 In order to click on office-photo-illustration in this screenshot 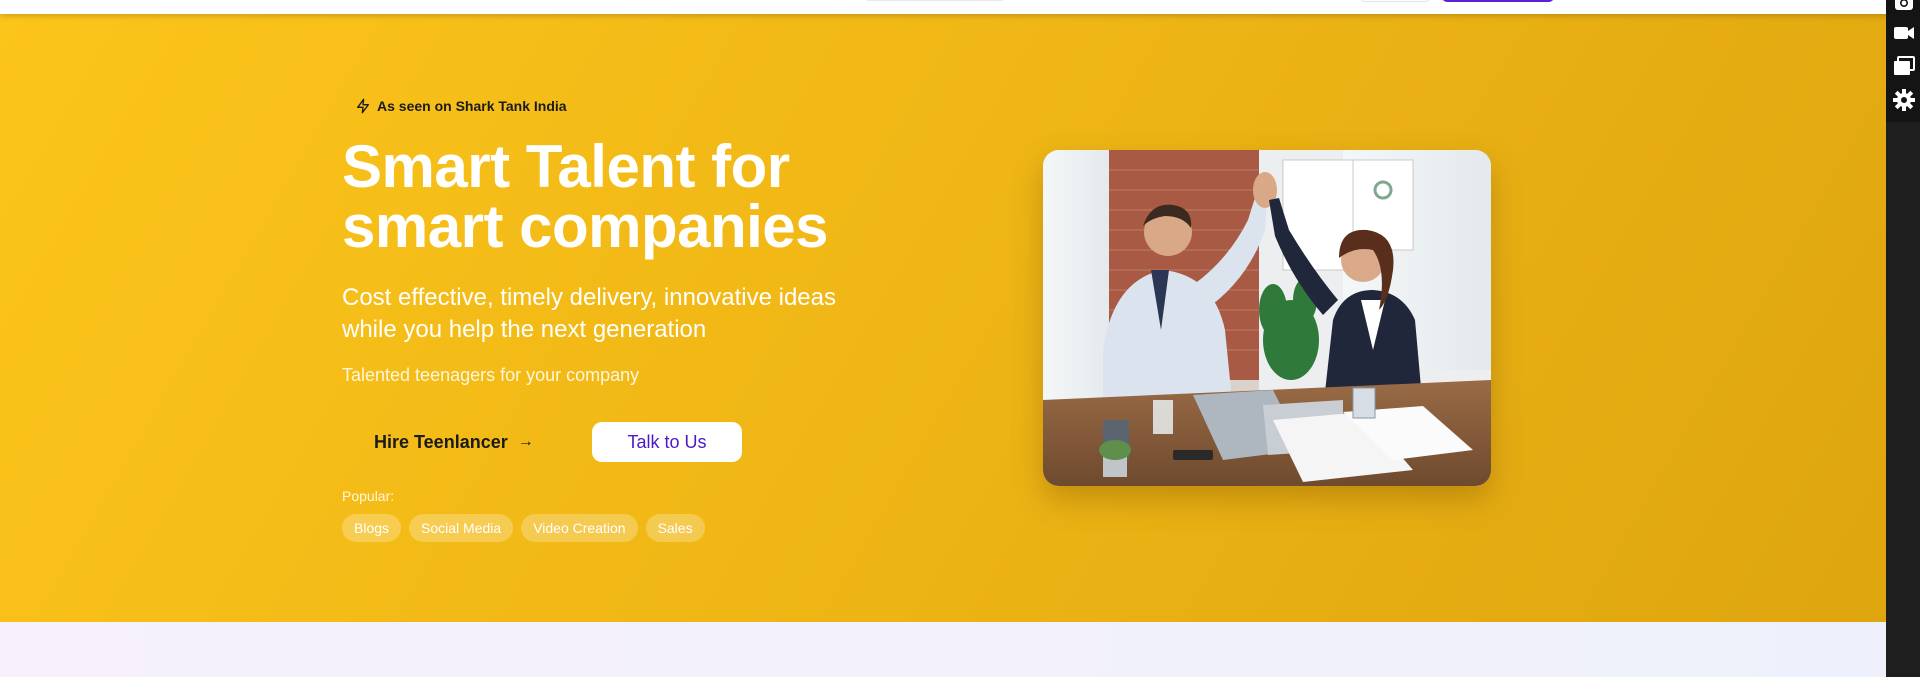, I will do `click(1267, 318)`.